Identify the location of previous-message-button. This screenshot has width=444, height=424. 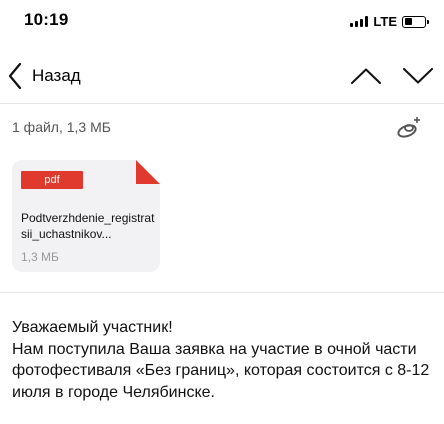
(366, 76).